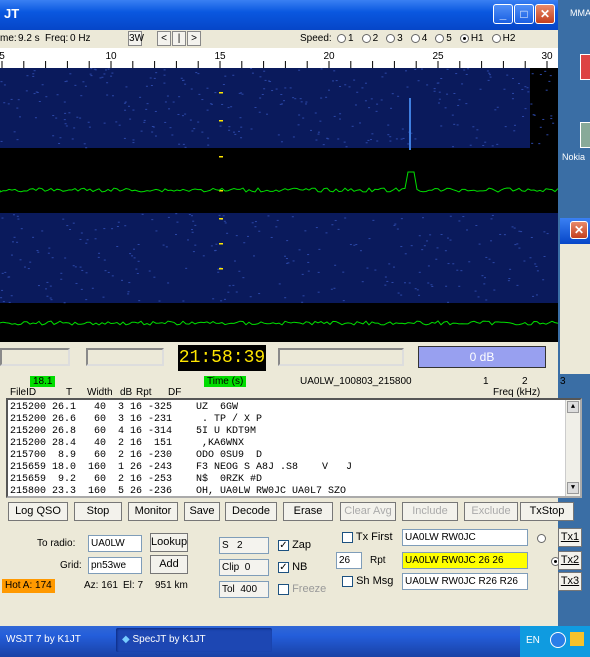 Image resolution: width=590 pixels, height=657 pixels. Describe the element at coordinates (164, 38) in the screenshot. I see `prev-button: <` at that location.